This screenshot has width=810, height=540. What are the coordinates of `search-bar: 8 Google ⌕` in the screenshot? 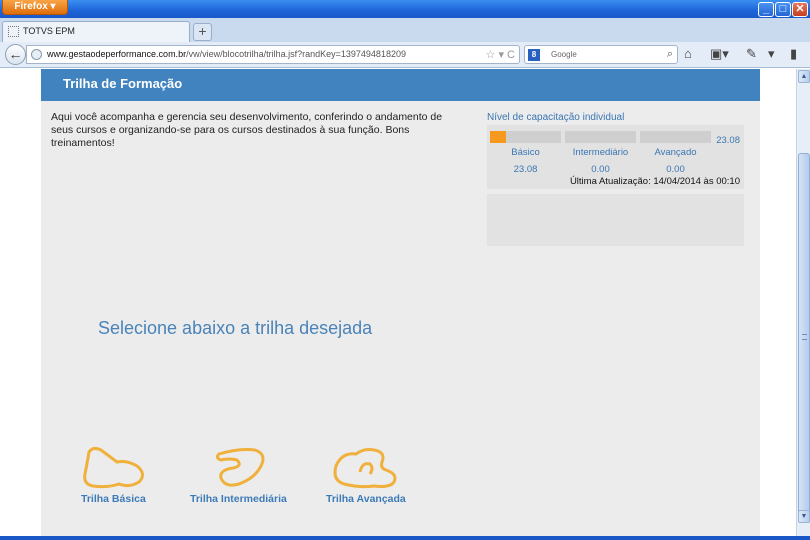 It's located at (601, 54).